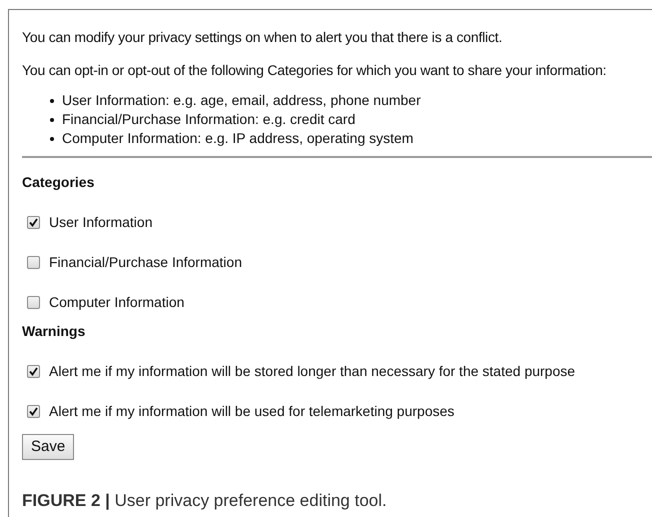 The width and height of the screenshot is (652, 517). I want to click on save-button: Save, so click(48, 447).